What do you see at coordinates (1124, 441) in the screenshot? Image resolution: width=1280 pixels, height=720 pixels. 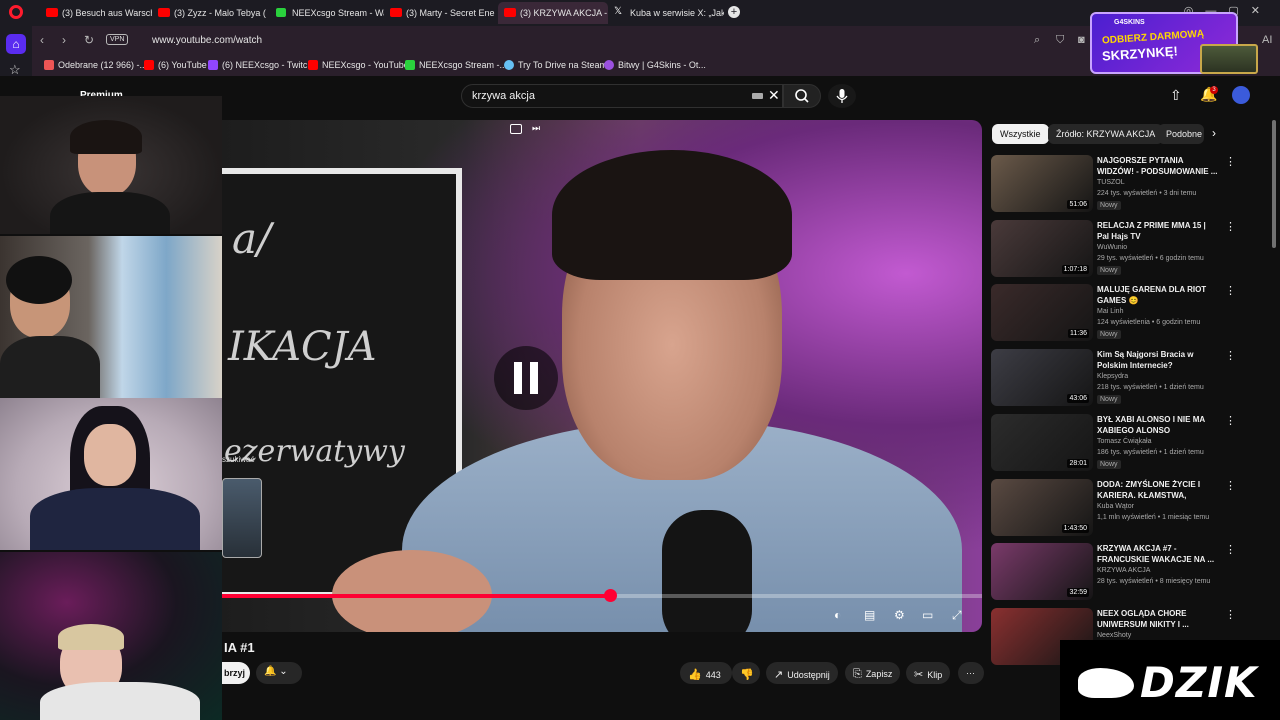 I see `channel-name: Tomasz Ćwiąkała` at bounding box center [1124, 441].